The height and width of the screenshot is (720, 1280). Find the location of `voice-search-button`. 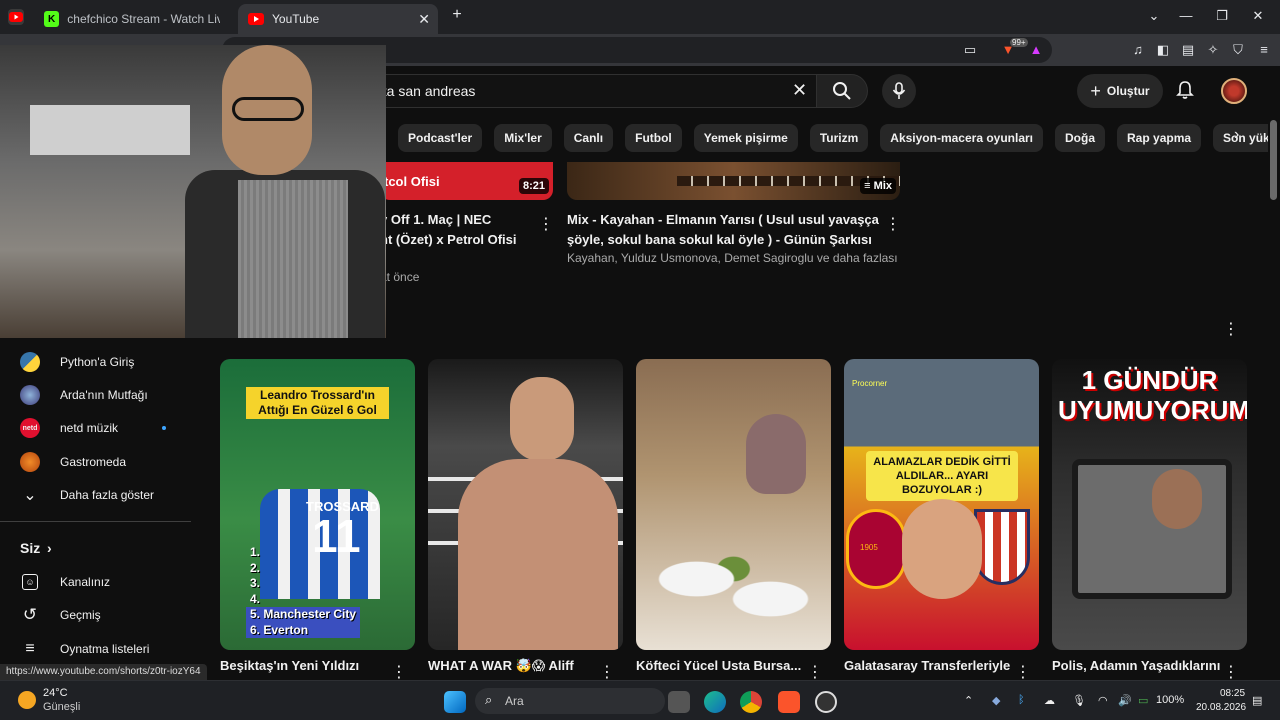

voice-search-button is located at coordinates (899, 91).